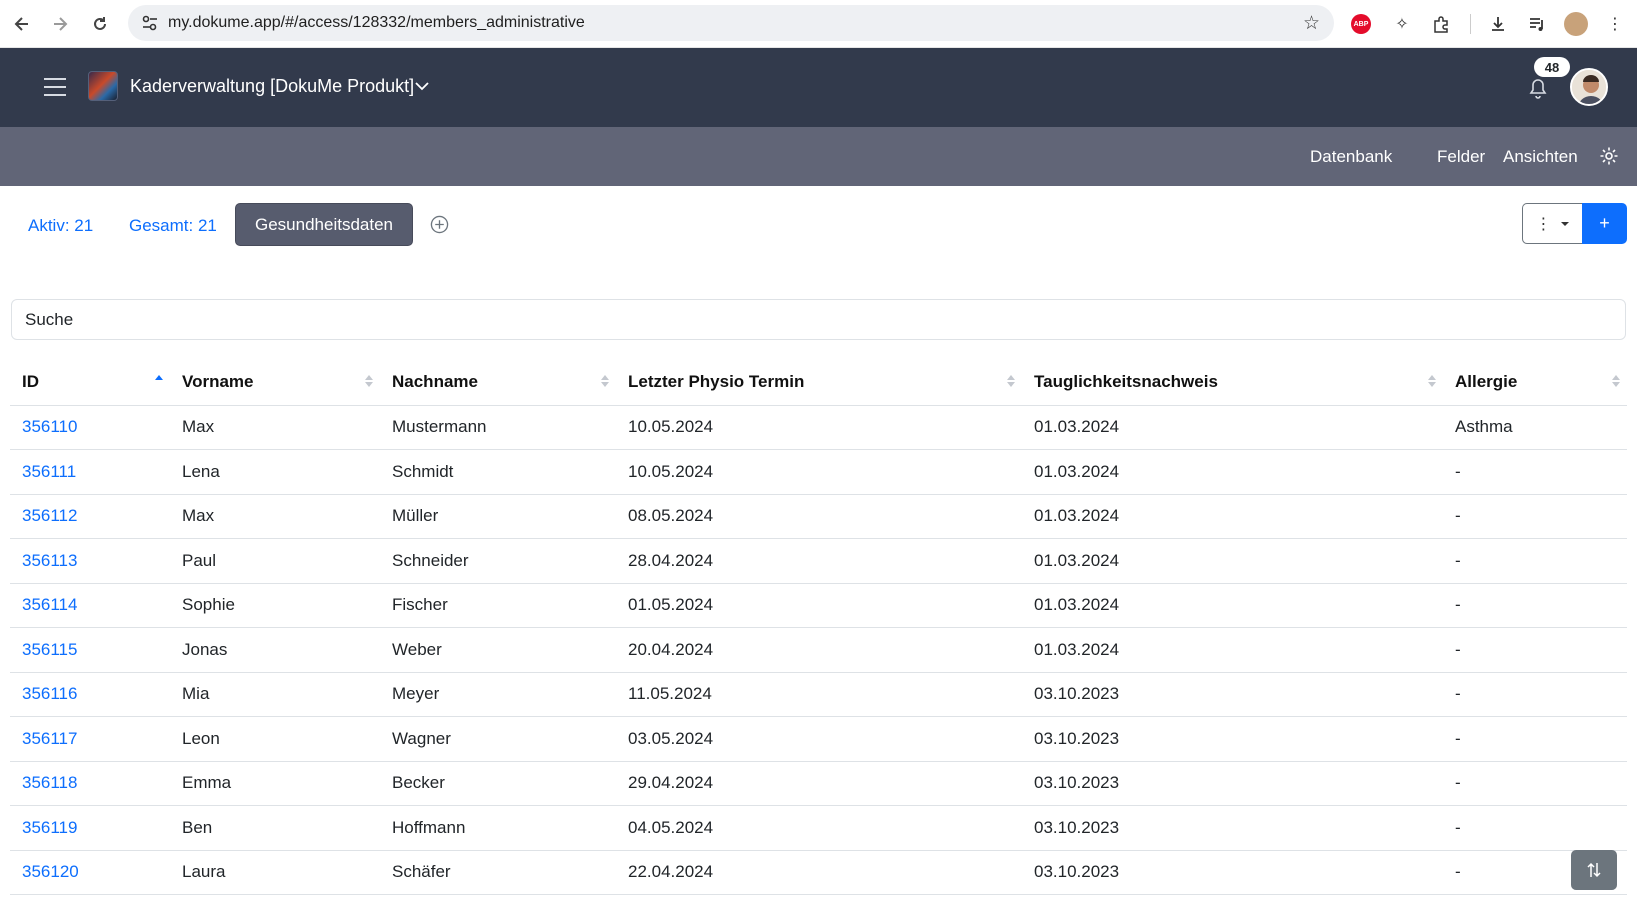 This screenshot has width=1637, height=911. Describe the element at coordinates (90, 427) in the screenshot. I see `id-link: 356110` at that location.